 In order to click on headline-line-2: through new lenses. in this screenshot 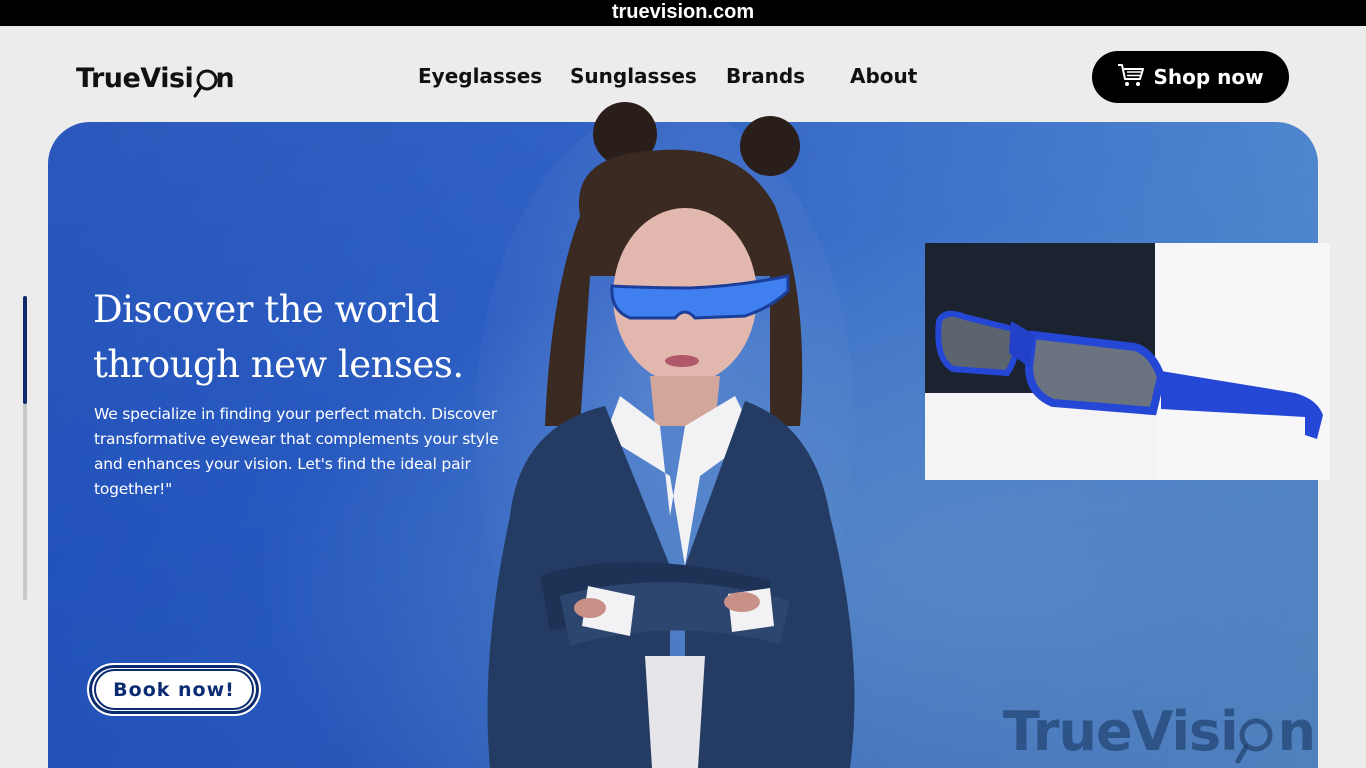, I will do `click(278, 364)`.